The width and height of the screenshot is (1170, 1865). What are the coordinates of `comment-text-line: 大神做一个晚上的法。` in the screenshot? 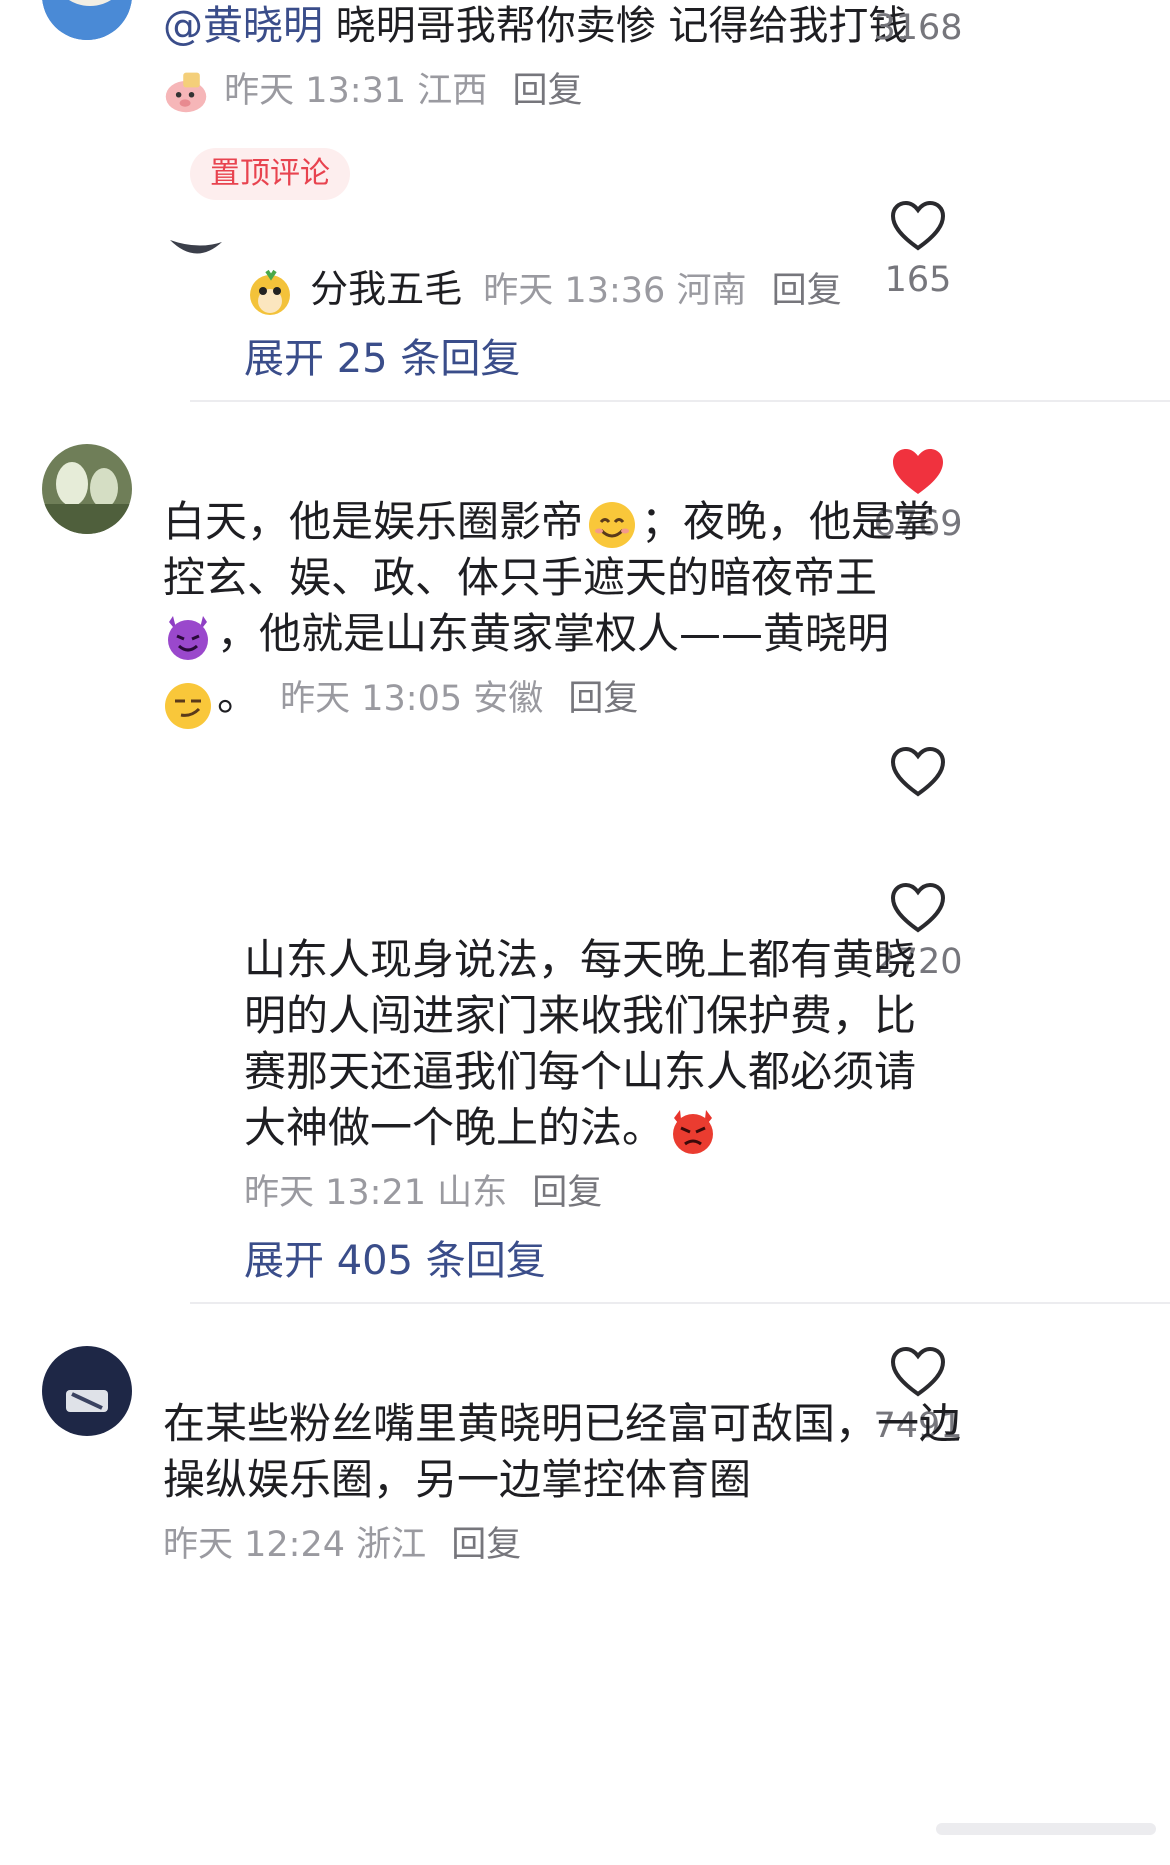 It's located at (483, 1128).